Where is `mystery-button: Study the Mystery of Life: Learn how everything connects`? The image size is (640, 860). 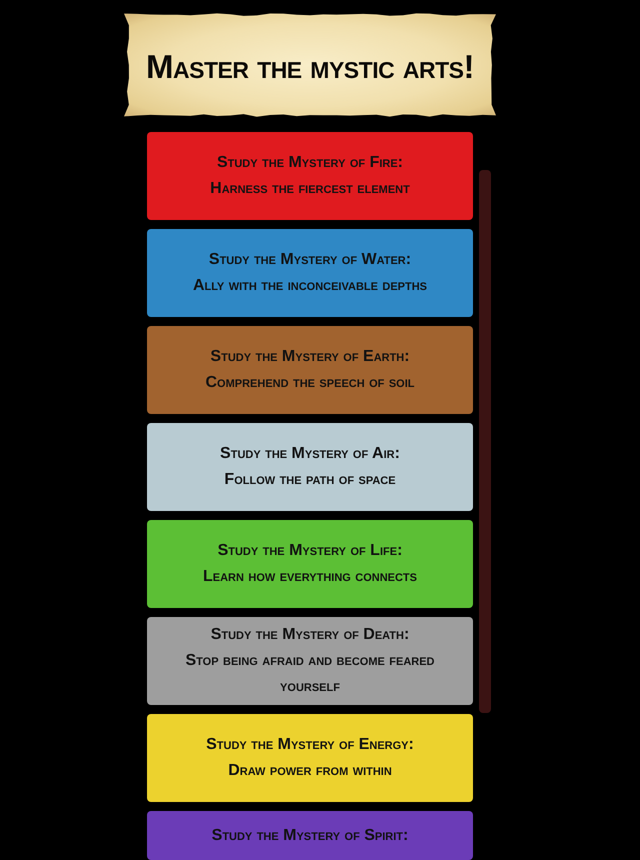 mystery-button: Study the Mystery of Life: Learn how everything connects is located at coordinates (310, 564).